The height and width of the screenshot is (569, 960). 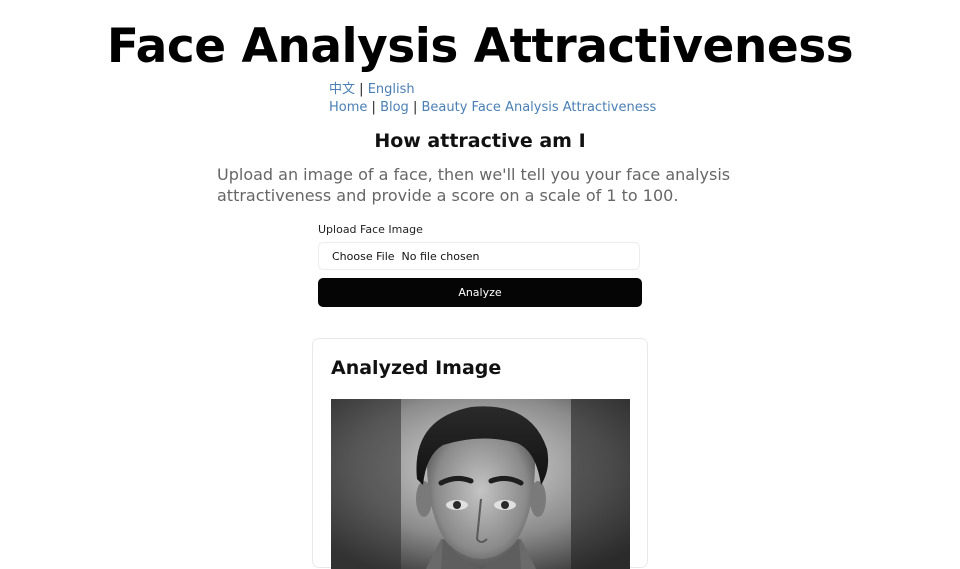 What do you see at coordinates (342, 89) in the screenshot?
I see `language-chinese-link: 中文` at bounding box center [342, 89].